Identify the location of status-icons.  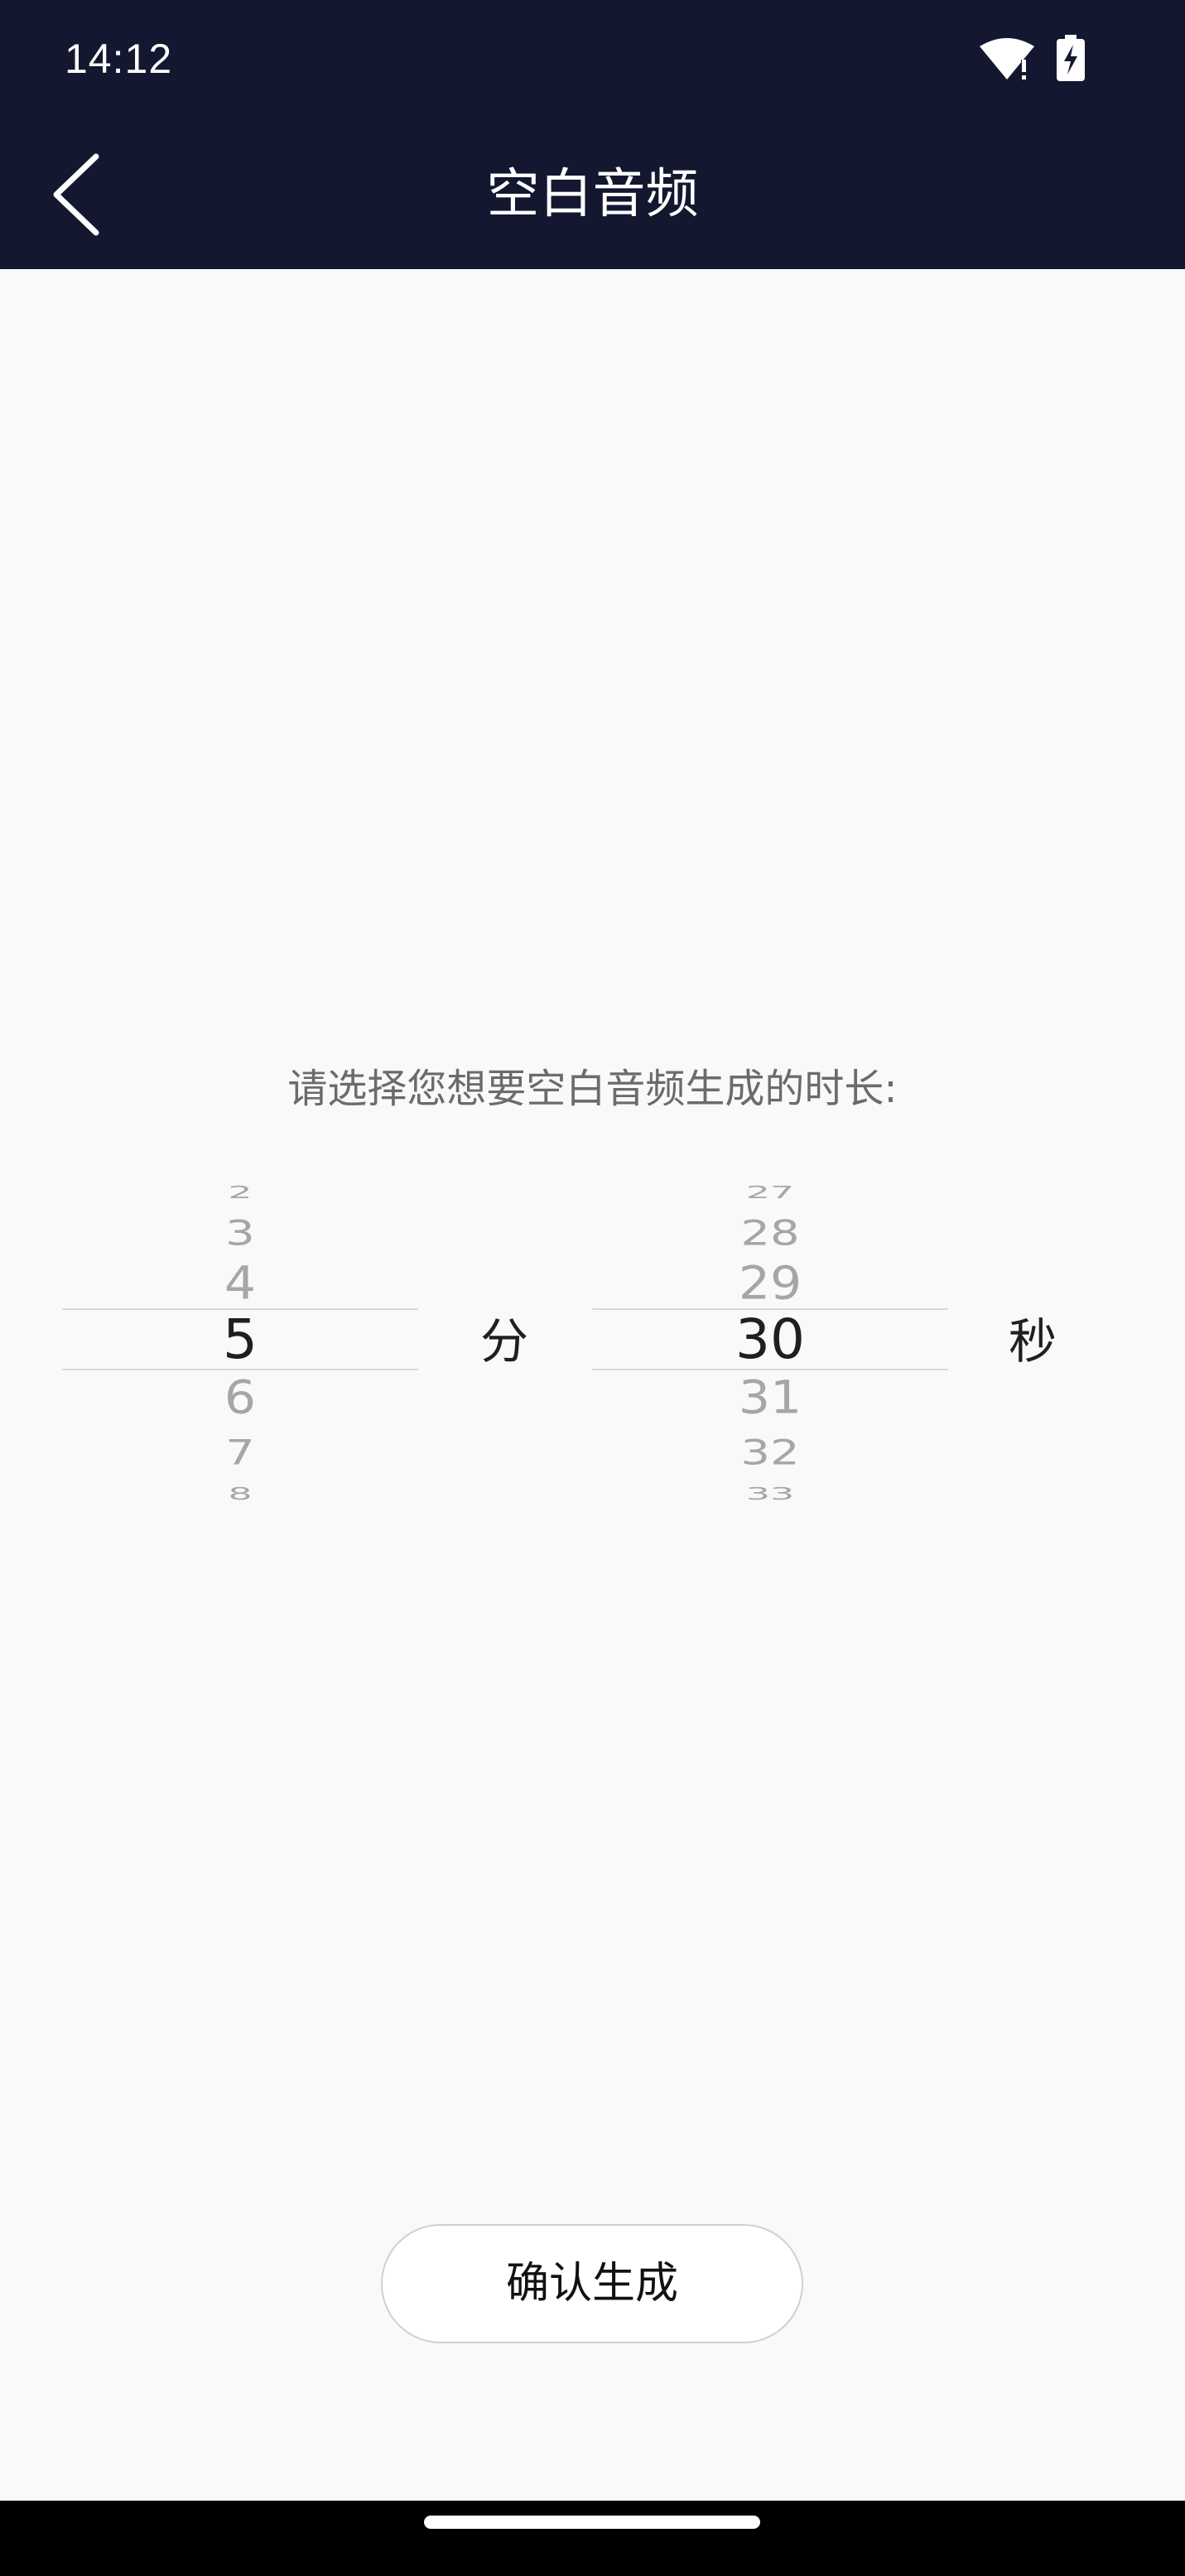
(1040, 59).